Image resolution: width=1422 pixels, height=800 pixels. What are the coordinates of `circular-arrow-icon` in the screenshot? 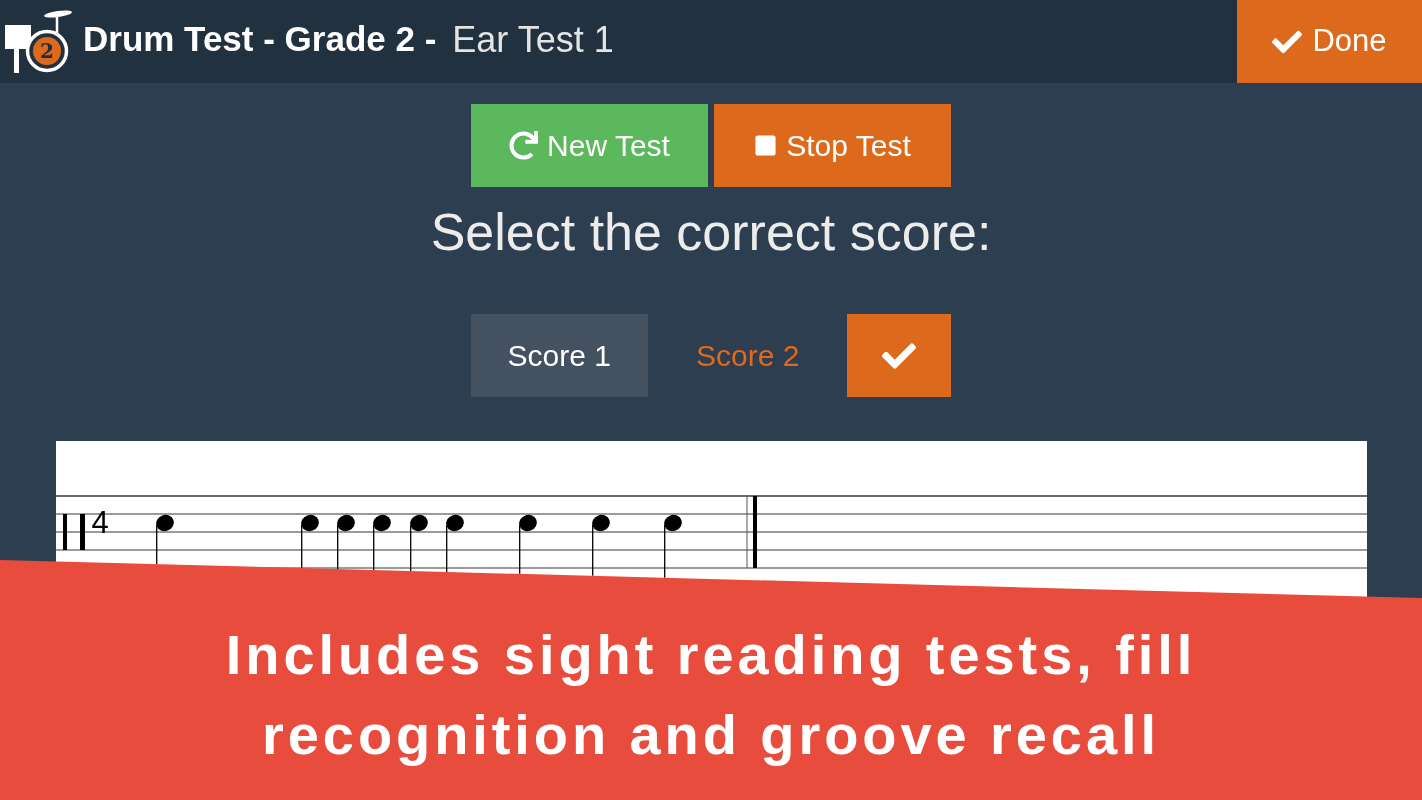 It's located at (524, 145).